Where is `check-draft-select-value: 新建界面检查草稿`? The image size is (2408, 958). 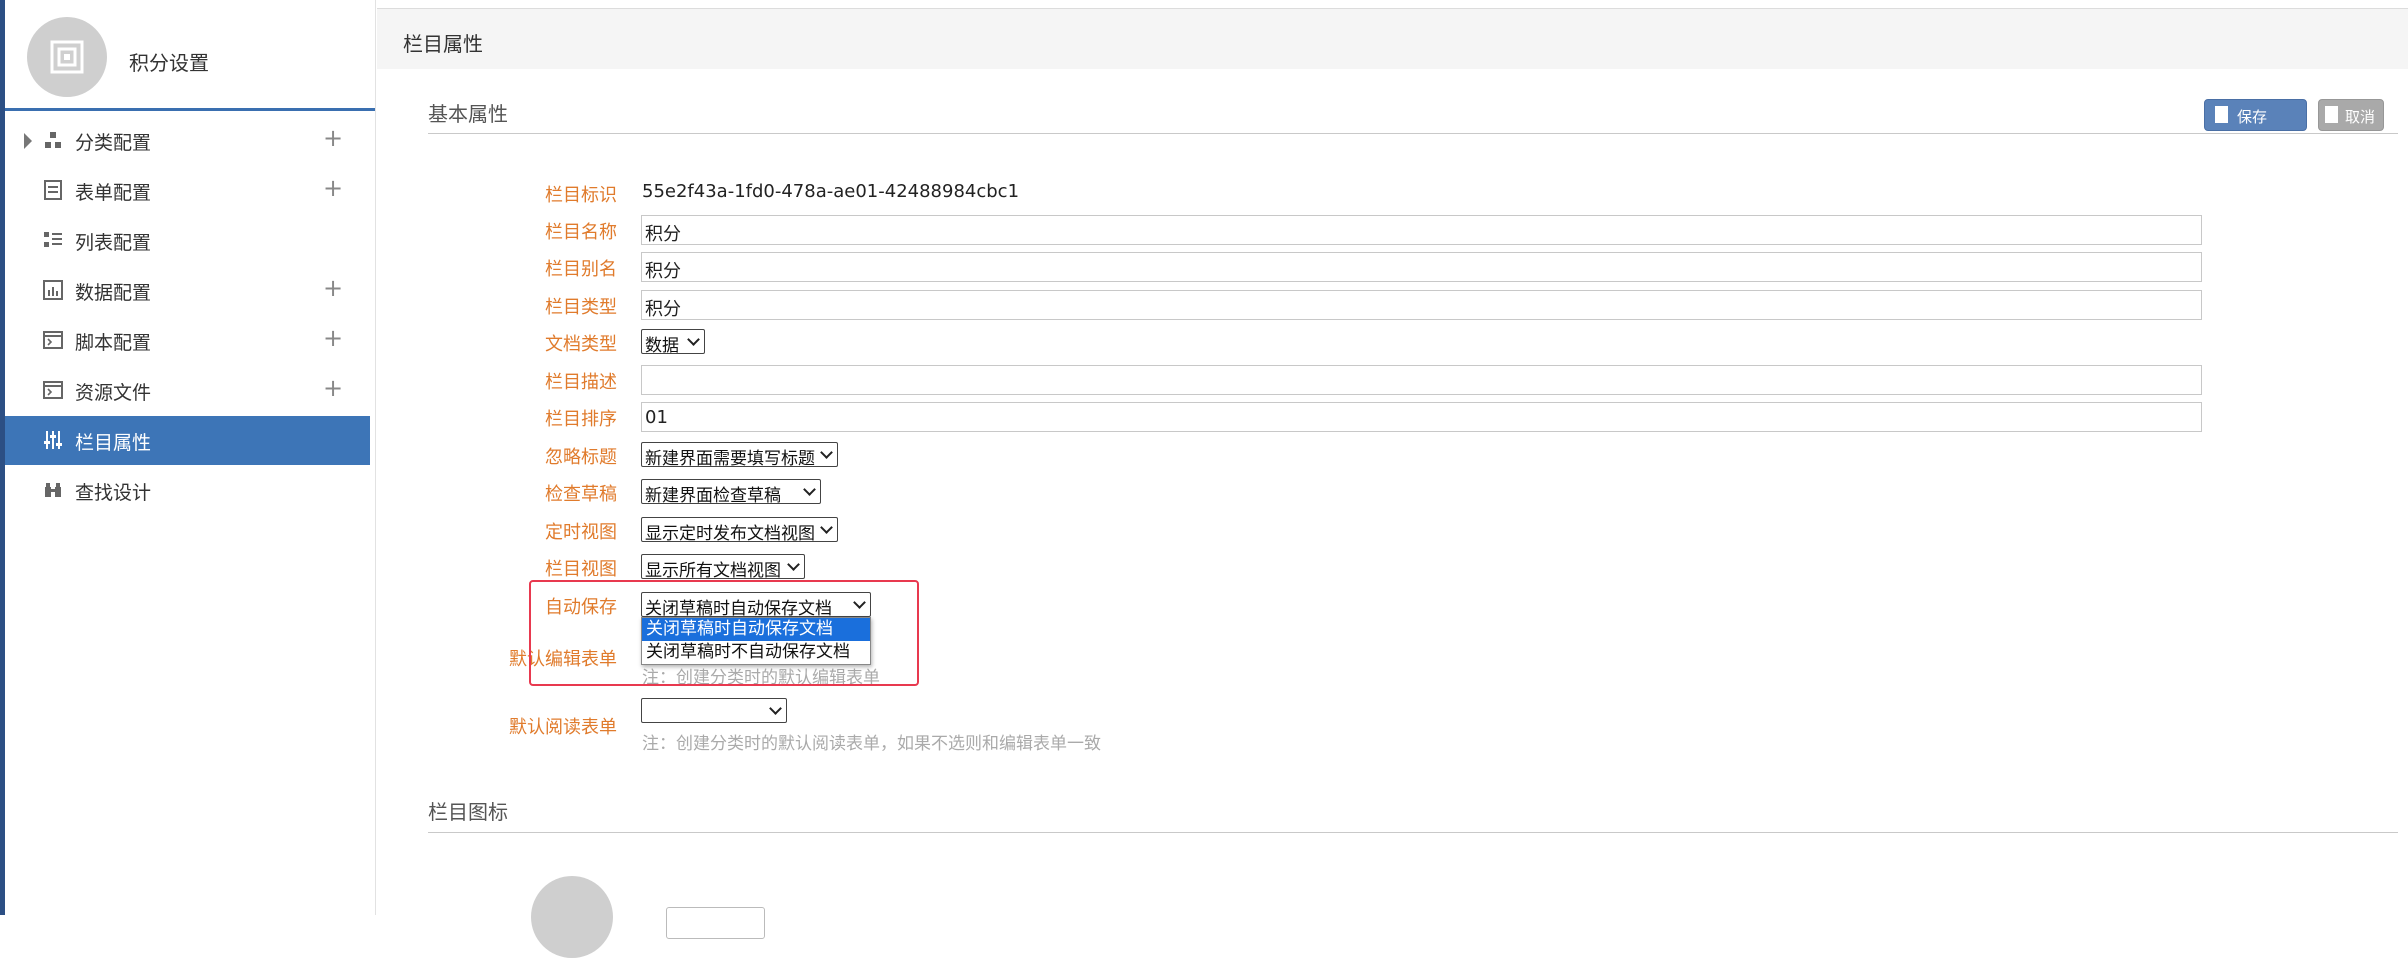
check-draft-select-value: 新建界面检查草稿 is located at coordinates (713, 496).